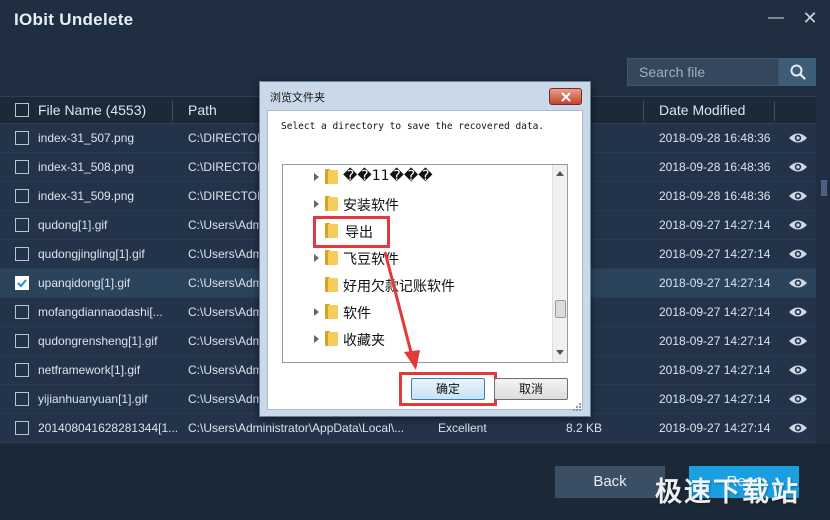 The image size is (830, 520). What do you see at coordinates (86, 138) in the screenshot?
I see `file-name-cell: index-31_507.png` at bounding box center [86, 138].